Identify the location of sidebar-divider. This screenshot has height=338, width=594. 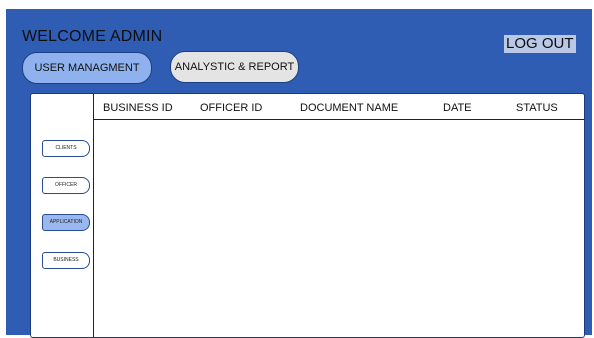
(93, 215).